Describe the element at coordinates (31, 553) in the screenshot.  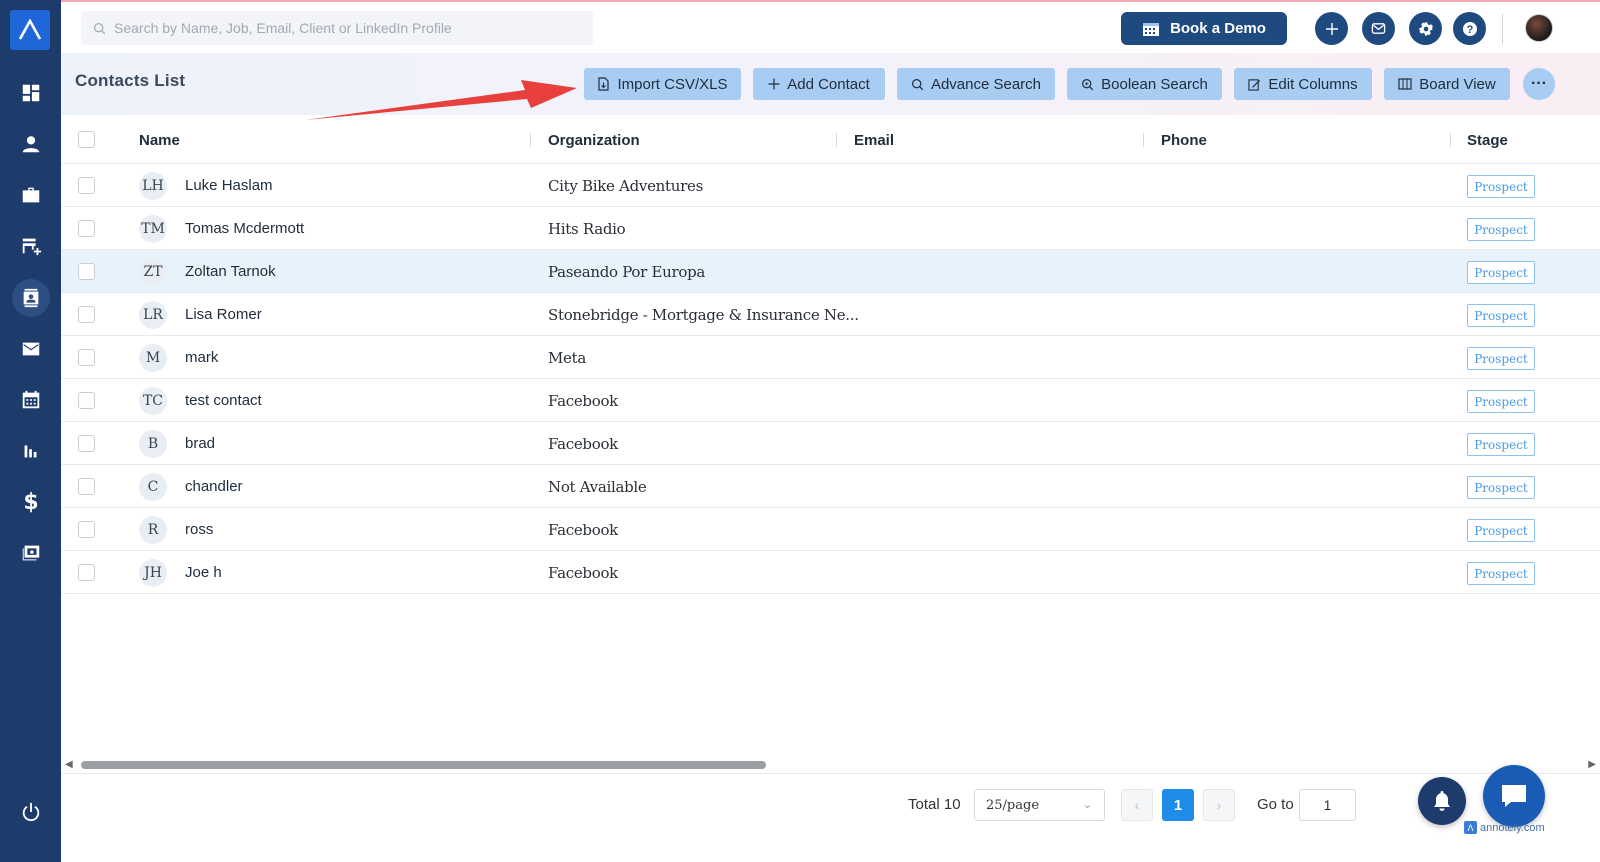
I see `sidebar-item-placements` at that location.